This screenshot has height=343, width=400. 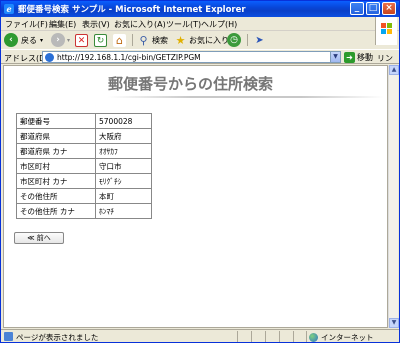 I want to click on row-label: その他住所 カナ, so click(x=56, y=211).